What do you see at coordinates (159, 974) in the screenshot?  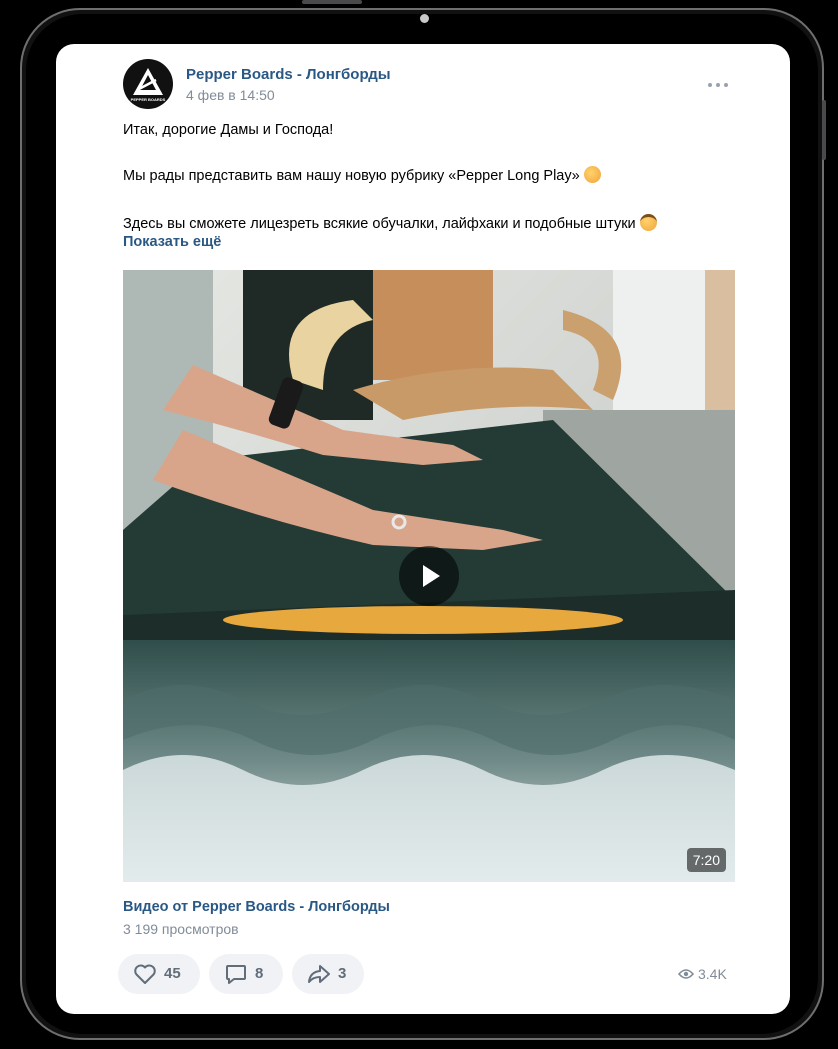 I see `like-button: 45` at bounding box center [159, 974].